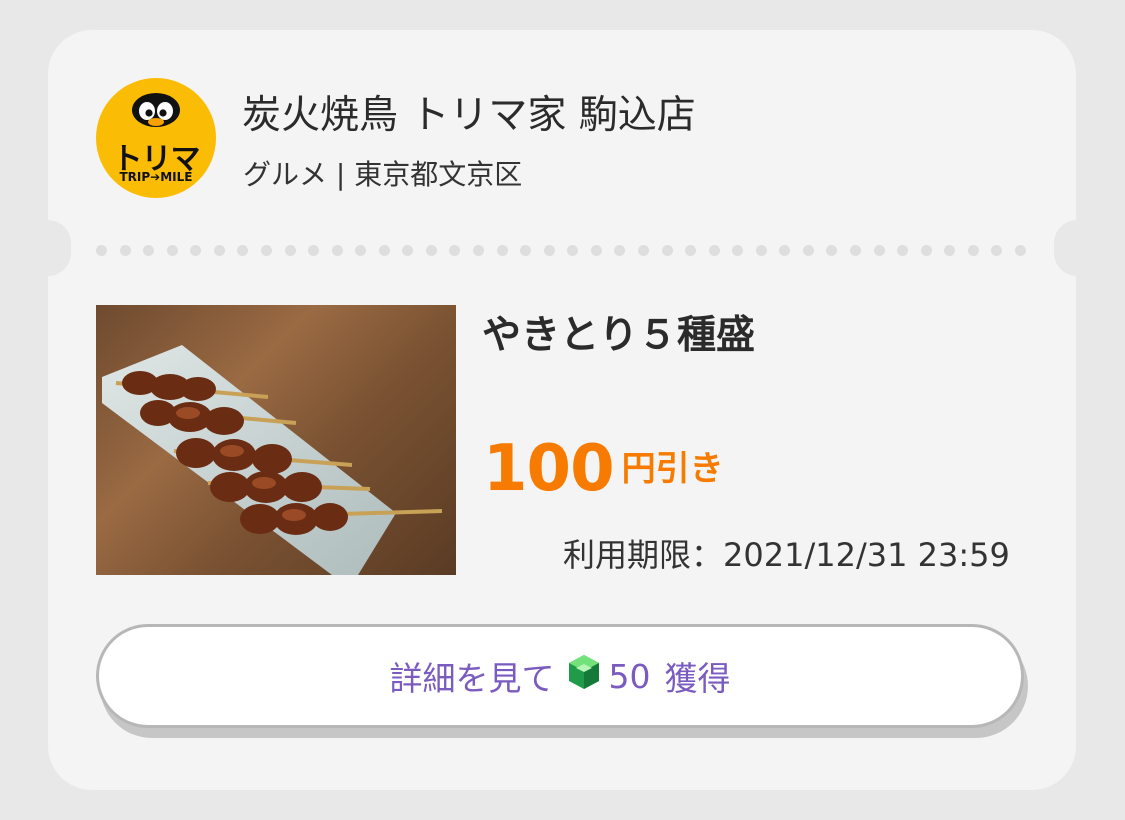 This screenshot has height=820, width=1125. Describe the element at coordinates (672, 469) in the screenshot. I see `discount-unit: 円引き` at that location.